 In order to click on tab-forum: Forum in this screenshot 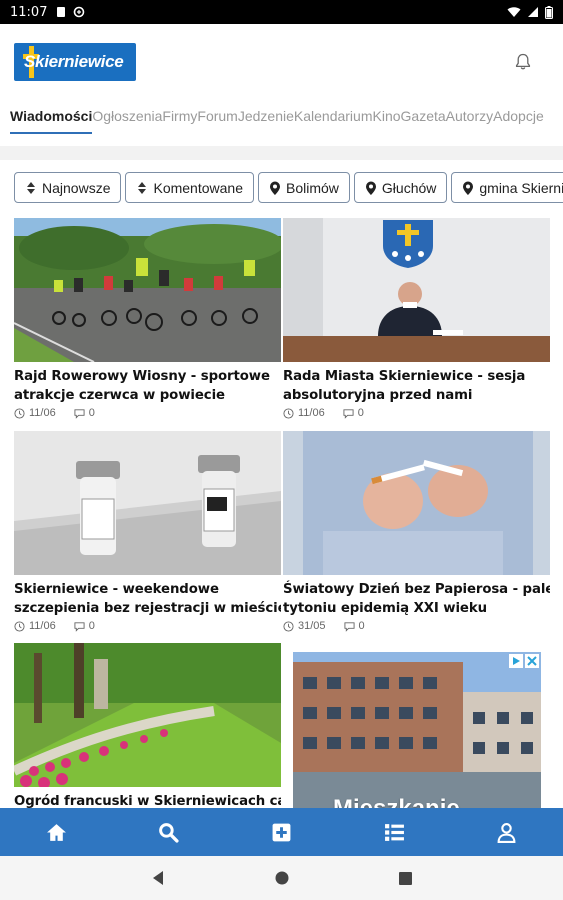, I will do `click(217, 117)`.